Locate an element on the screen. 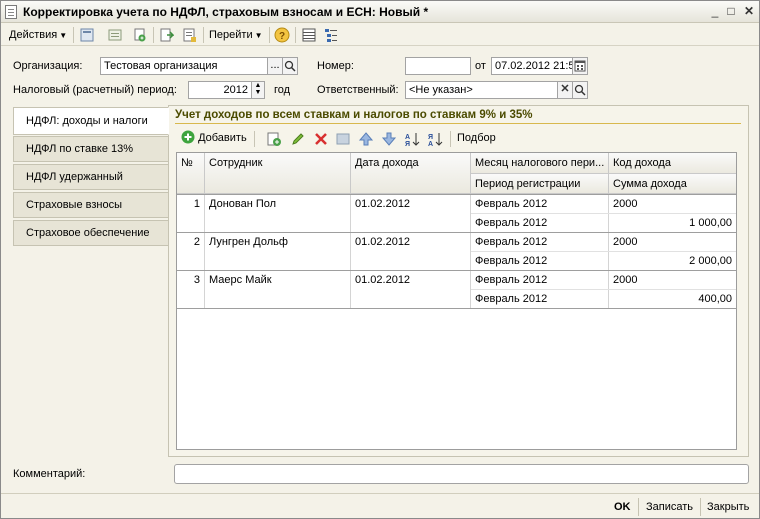 The image size is (760, 519). row-income-sum: 1 000,00 is located at coordinates (710, 223).